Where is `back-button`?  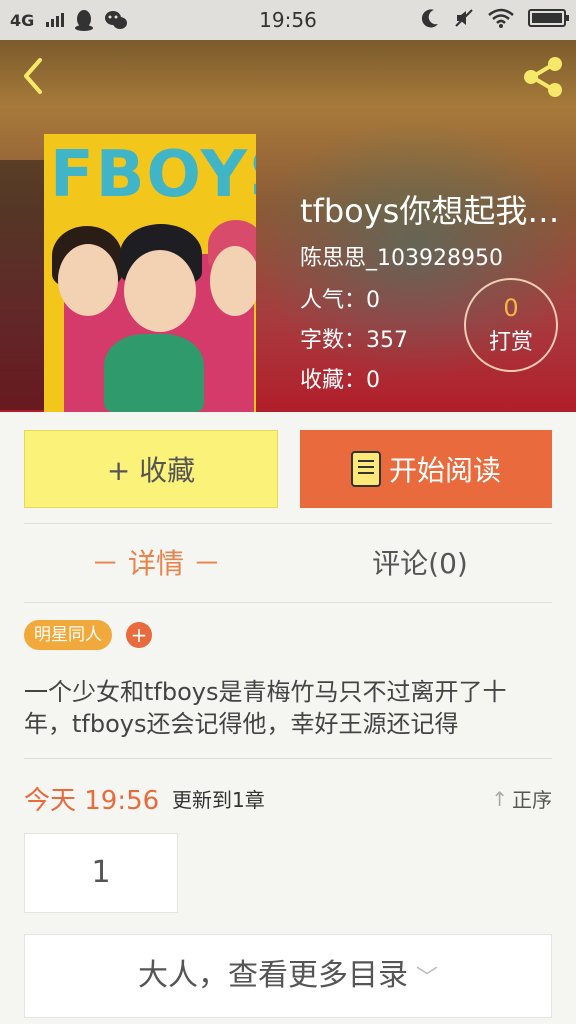 back-button is located at coordinates (34, 76).